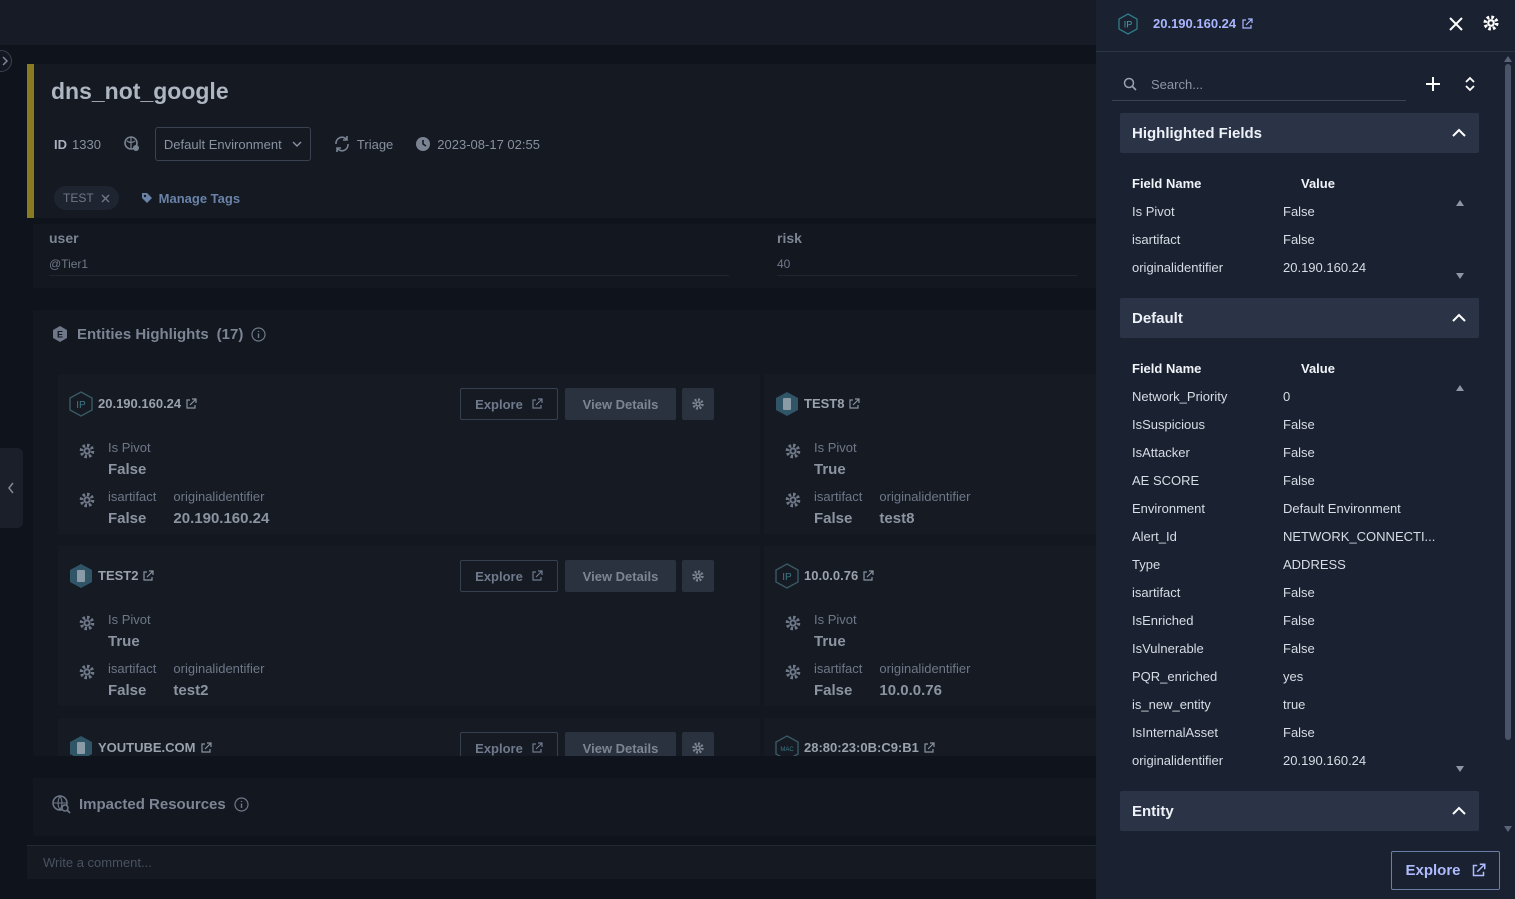 This screenshot has height=899, width=1515. Describe the element at coordinates (1223, 620) in the screenshot. I see `table-row: IsEnriched False` at that location.